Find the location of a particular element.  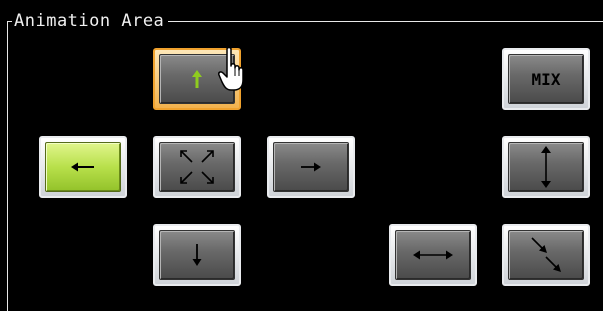

animate-down-button is located at coordinates (197, 255).